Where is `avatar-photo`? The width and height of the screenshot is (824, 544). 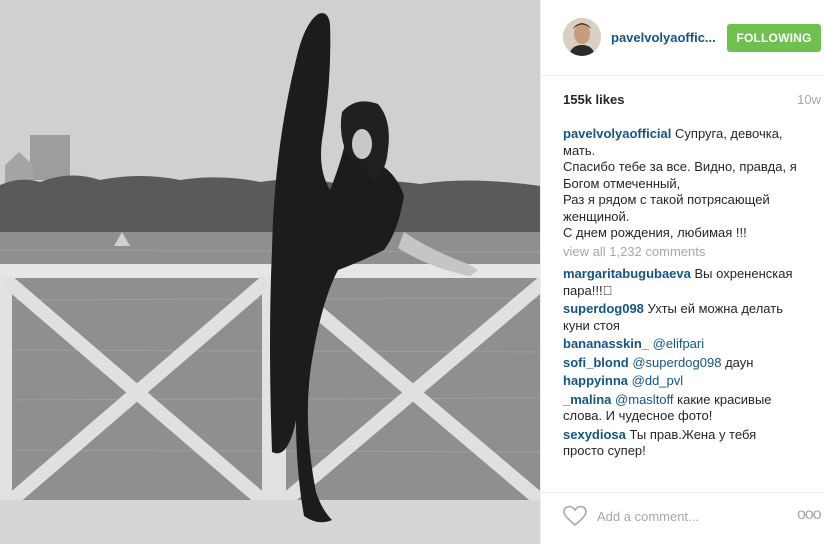 avatar-photo is located at coordinates (582, 37).